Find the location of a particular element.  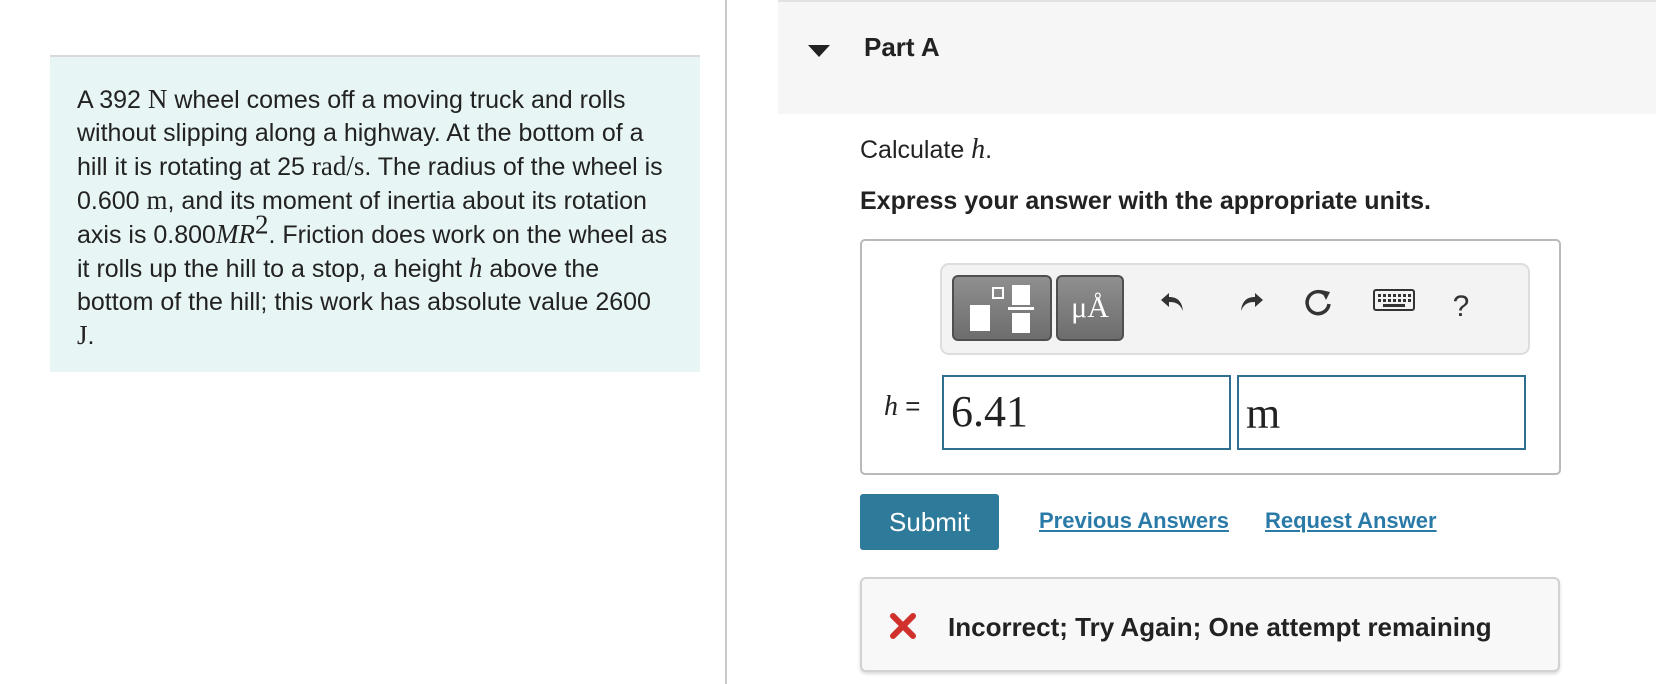

template-box-icon is located at coordinates (998, 293).